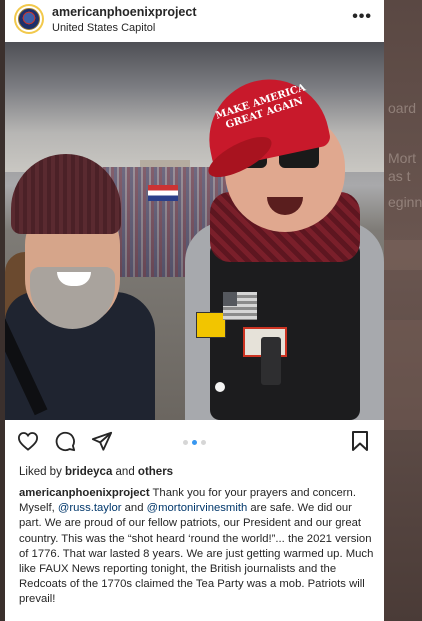 The width and height of the screenshot is (422, 621). What do you see at coordinates (90, 508) in the screenshot?
I see `caption-mention: @russ.taylor` at bounding box center [90, 508].